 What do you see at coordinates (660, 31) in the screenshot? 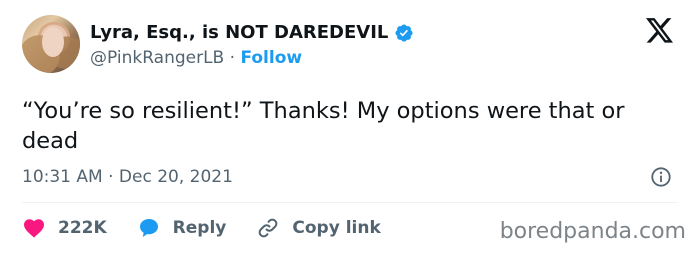
I see `x-logo-icon` at bounding box center [660, 31].